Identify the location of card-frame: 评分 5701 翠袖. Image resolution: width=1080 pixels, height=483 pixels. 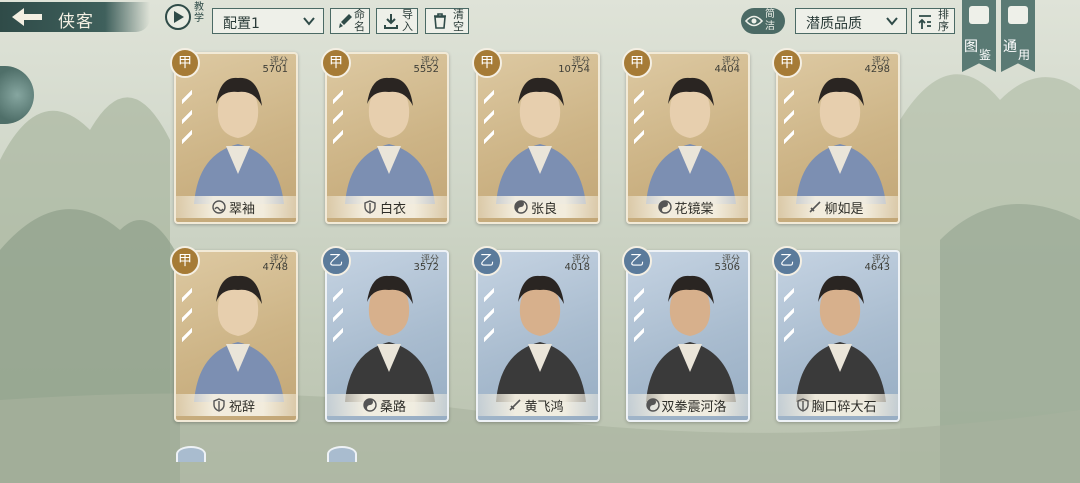
(236, 138).